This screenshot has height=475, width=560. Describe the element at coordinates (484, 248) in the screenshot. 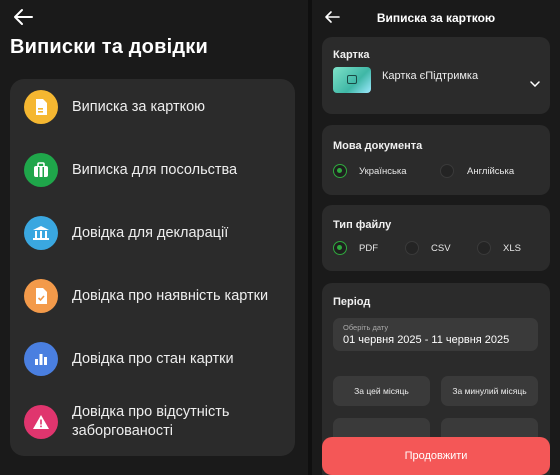

I see `radio-xls` at that location.